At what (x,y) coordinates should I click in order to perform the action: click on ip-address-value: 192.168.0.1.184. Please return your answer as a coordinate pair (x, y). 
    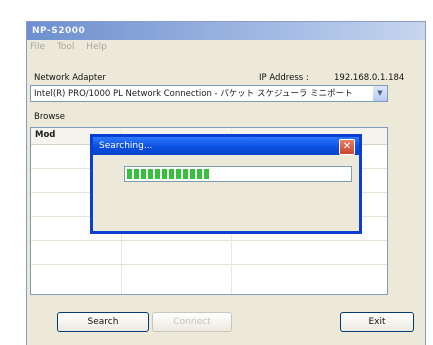
    Looking at the image, I should click on (369, 78).